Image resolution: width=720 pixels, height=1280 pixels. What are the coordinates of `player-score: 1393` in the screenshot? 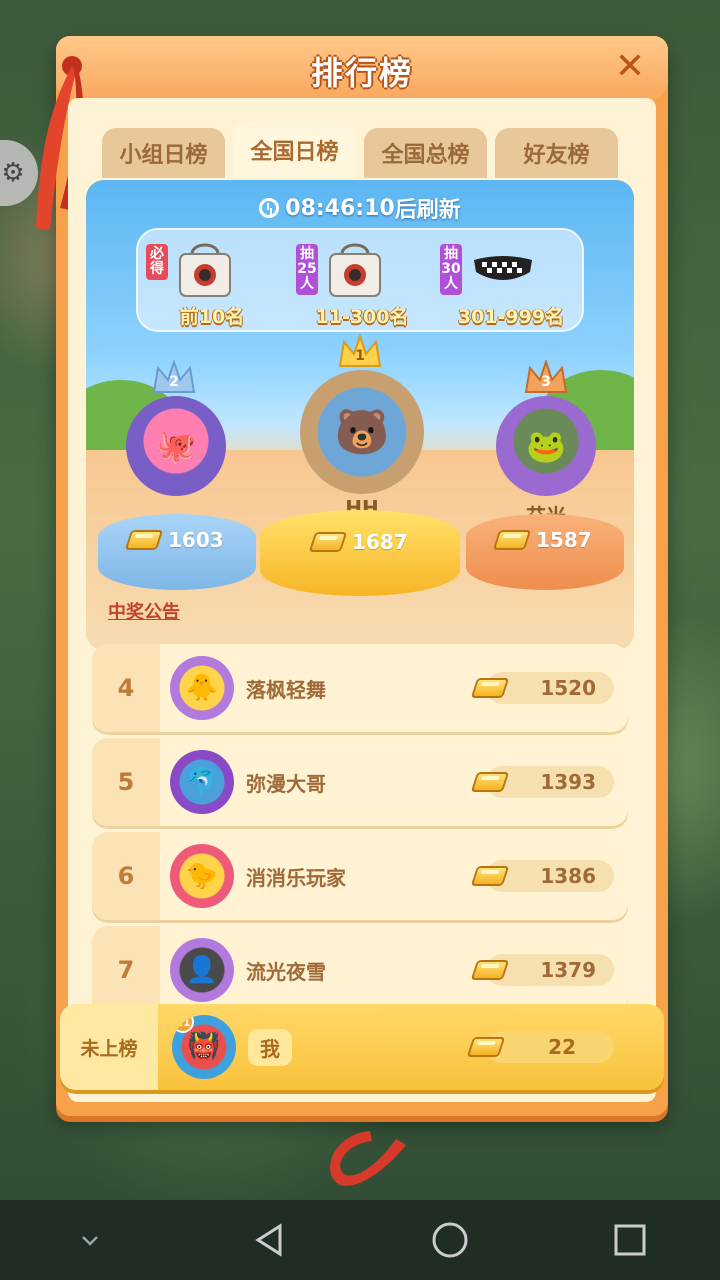 It's located at (542, 782).